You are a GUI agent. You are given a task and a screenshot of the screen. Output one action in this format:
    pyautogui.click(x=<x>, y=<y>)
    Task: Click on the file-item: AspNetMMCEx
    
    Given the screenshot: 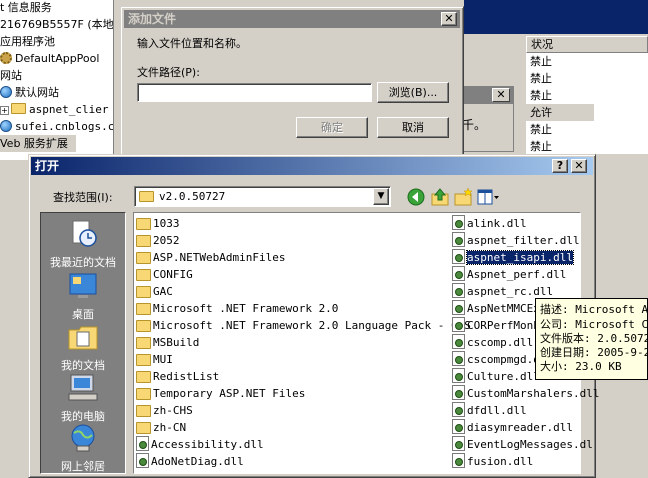 What is the action you would take?
    pyautogui.click(x=496, y=308)
    